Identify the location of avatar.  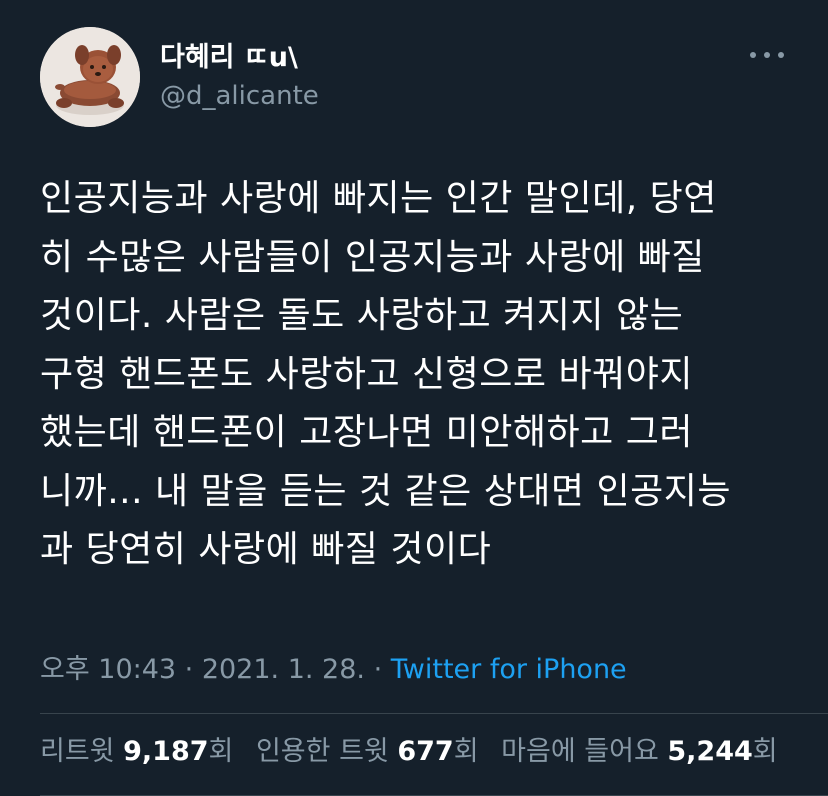
(90, 77).